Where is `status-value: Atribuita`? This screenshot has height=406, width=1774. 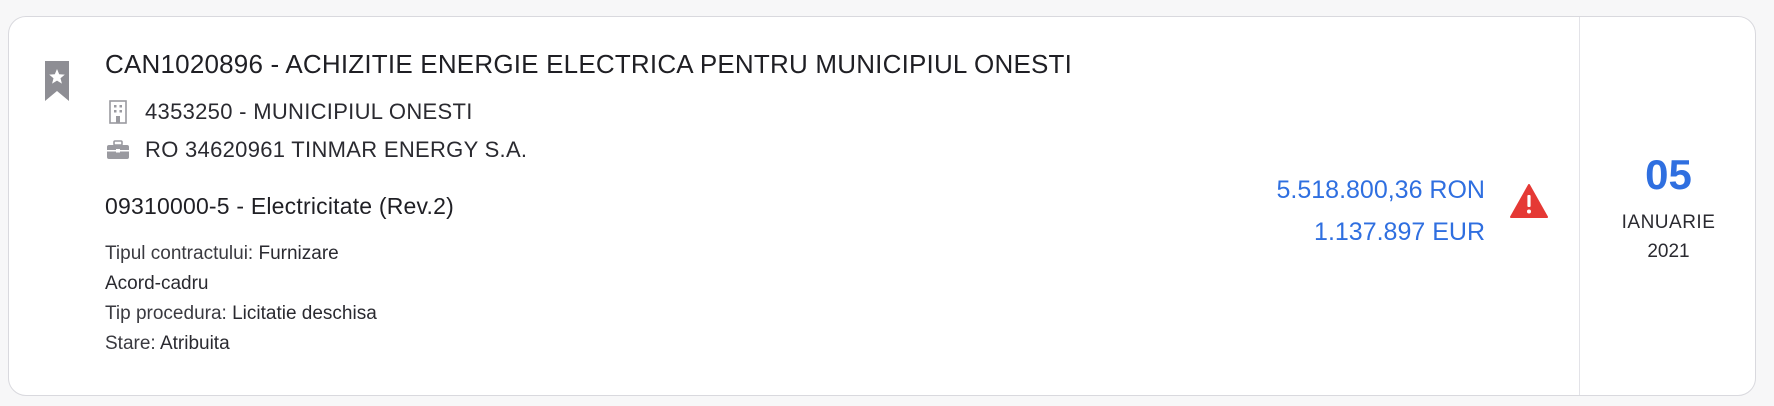
status-value: Atribuita is located at coordinates (194, 343).